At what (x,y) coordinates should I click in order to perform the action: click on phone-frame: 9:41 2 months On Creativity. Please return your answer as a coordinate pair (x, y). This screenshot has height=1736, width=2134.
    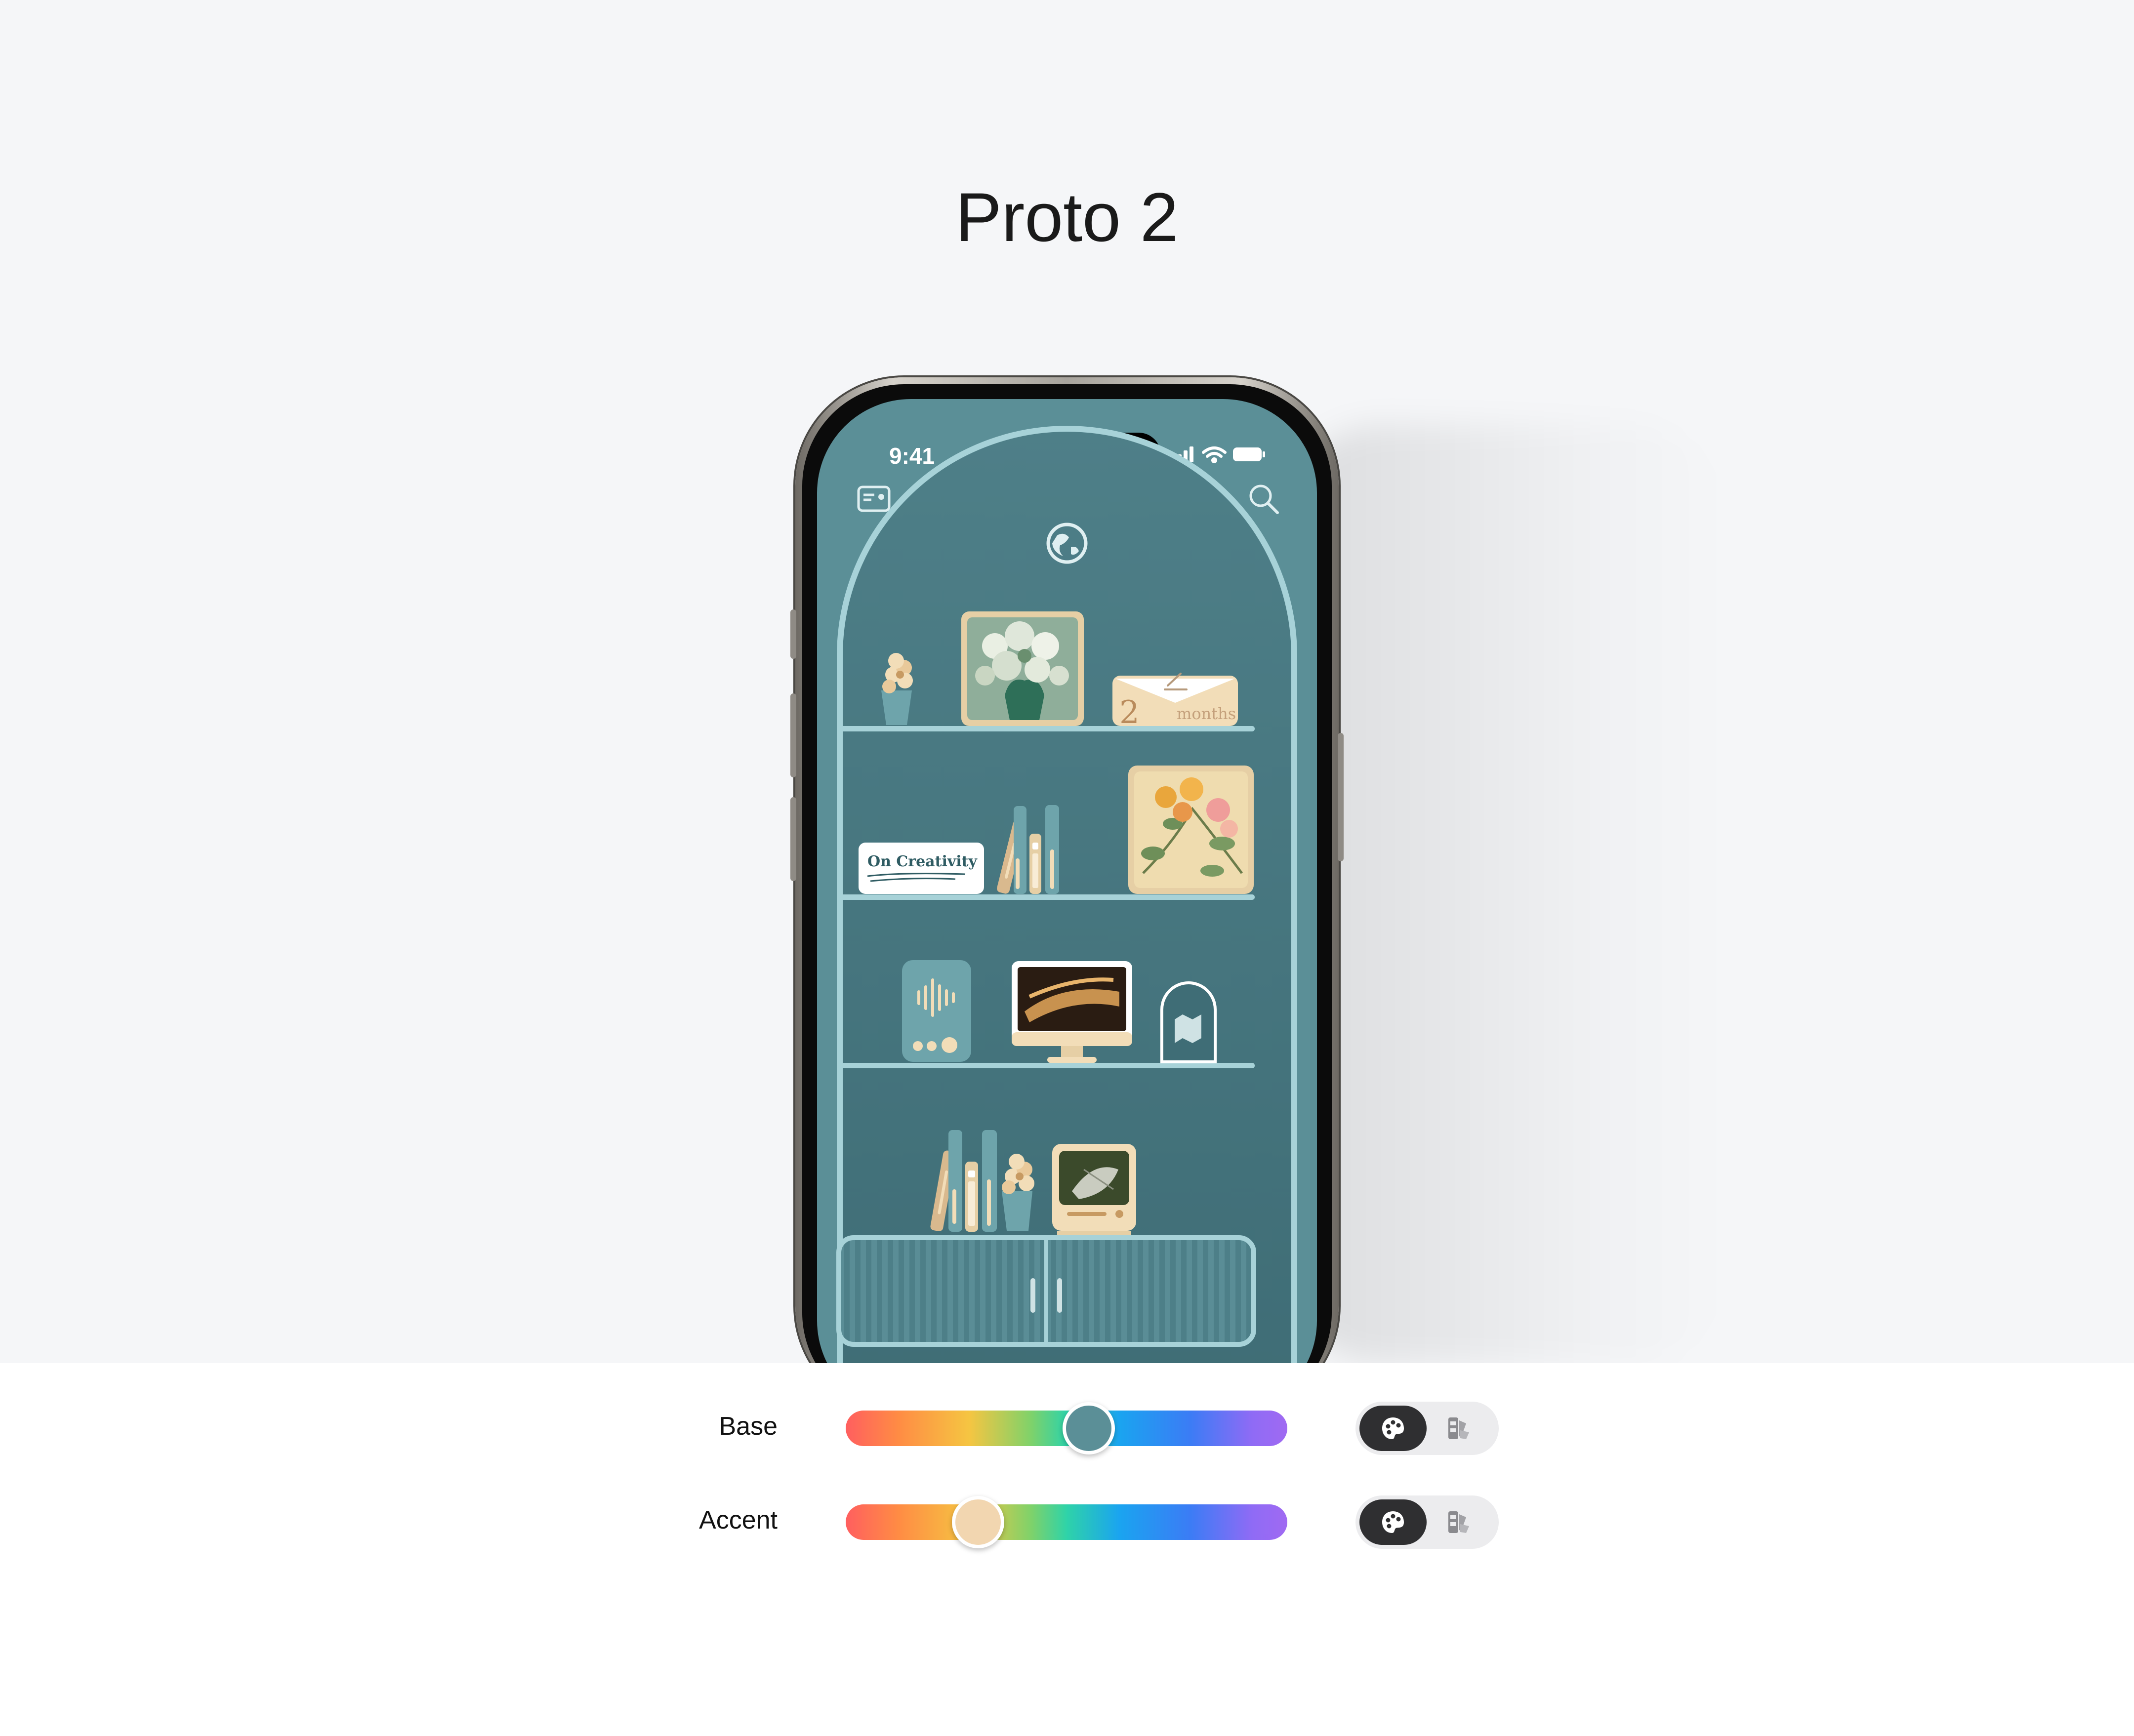
    Looking at the image, I should click on (1067, 870).